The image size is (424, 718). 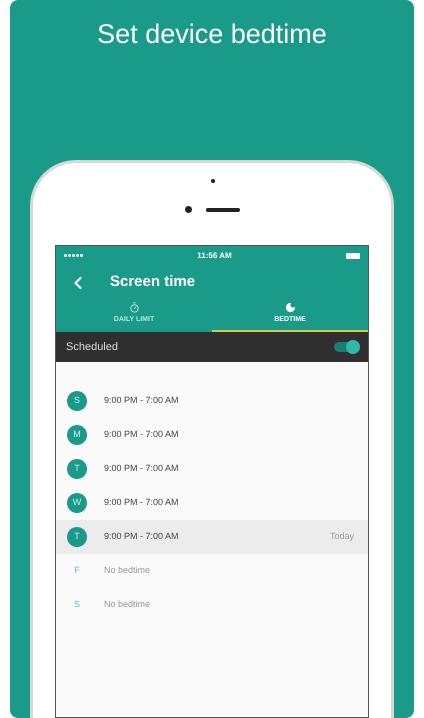 I want to click on toggle-switch, so click(x=346, y=347).